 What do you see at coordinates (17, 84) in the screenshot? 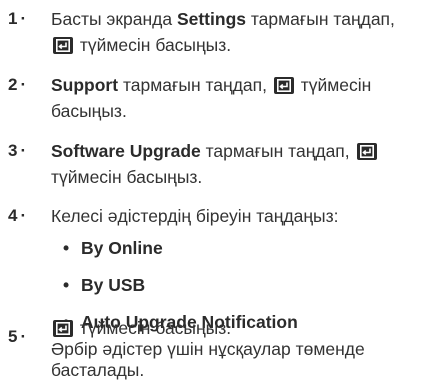
I see `step-number: 2 ·` at bounding box center [17, 84].